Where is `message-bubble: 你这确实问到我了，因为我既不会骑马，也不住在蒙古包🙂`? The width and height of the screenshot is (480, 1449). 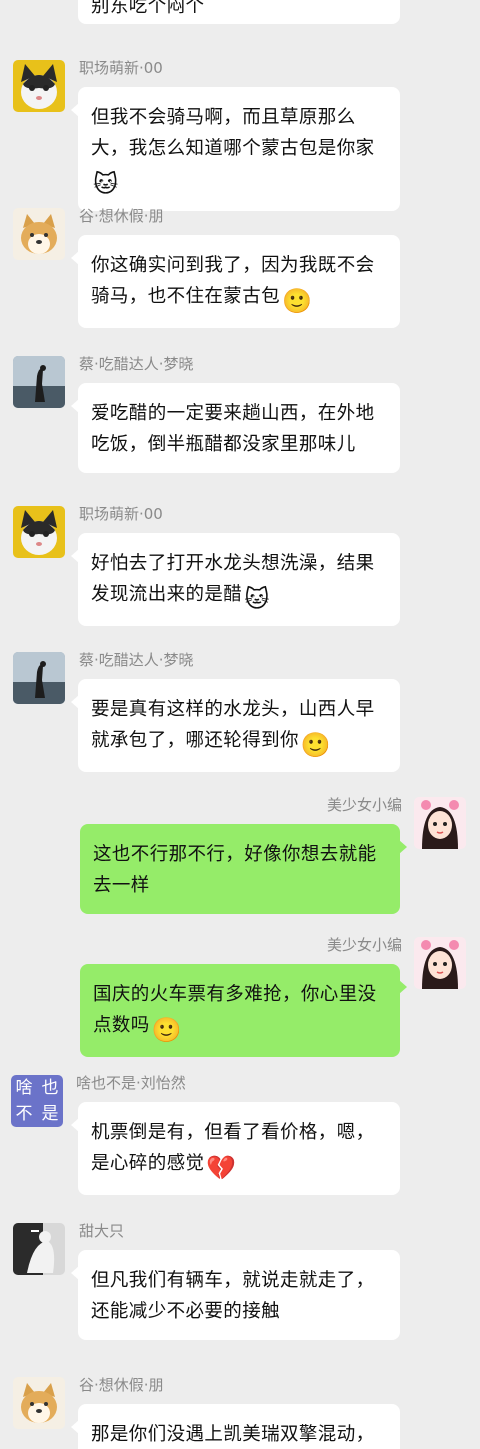 message-bubble: 你这确实问到我了，因为我既不会骑马，也不住在蒙古包🙂 is located at coordinates (235, 281).